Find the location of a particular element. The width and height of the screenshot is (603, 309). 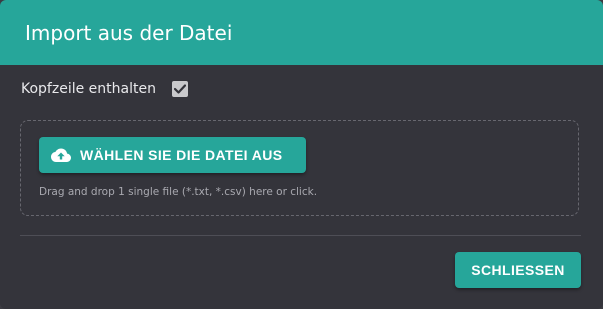

choose-file-button: WÄHLEN SIE DIE DATEI AUS is located at coordinates (172, 155).